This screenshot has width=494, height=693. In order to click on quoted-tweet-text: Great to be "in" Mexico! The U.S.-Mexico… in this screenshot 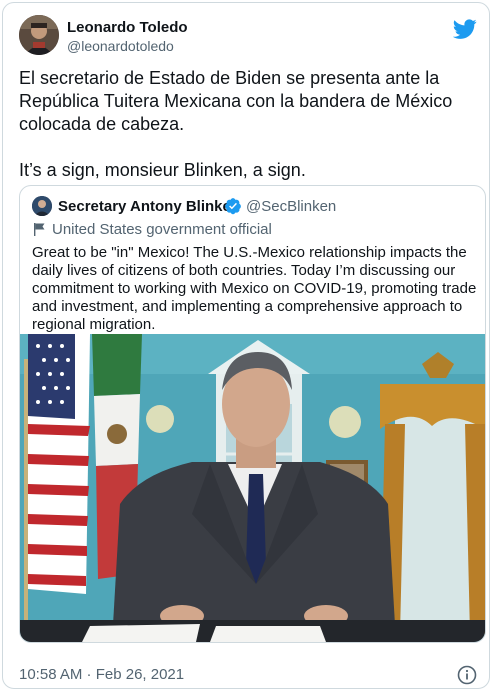, I will do `click(254, 288)`.